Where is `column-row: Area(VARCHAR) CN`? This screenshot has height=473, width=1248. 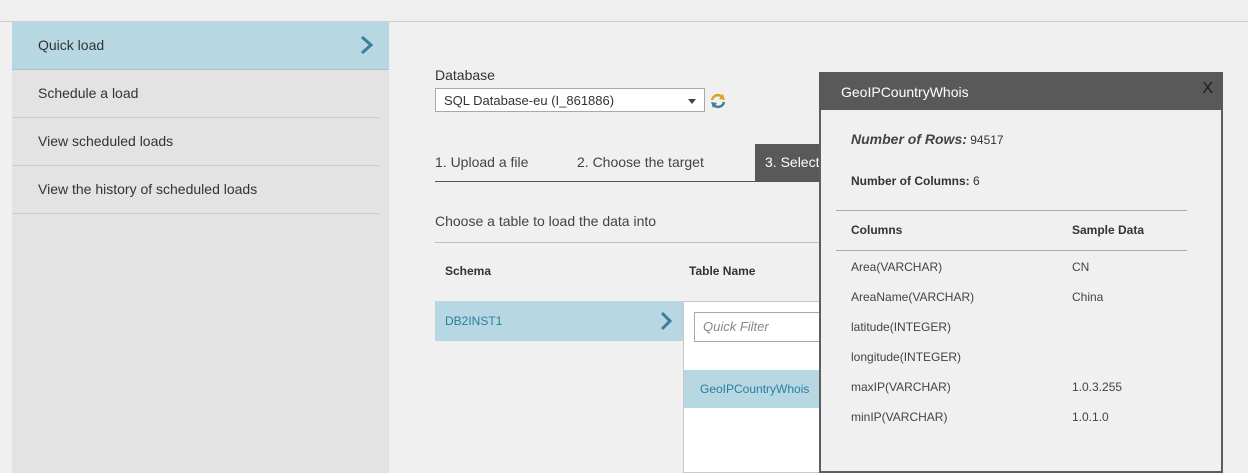
column-row: Area(VARCHAR) CN is located at coordinates (1021, 275).